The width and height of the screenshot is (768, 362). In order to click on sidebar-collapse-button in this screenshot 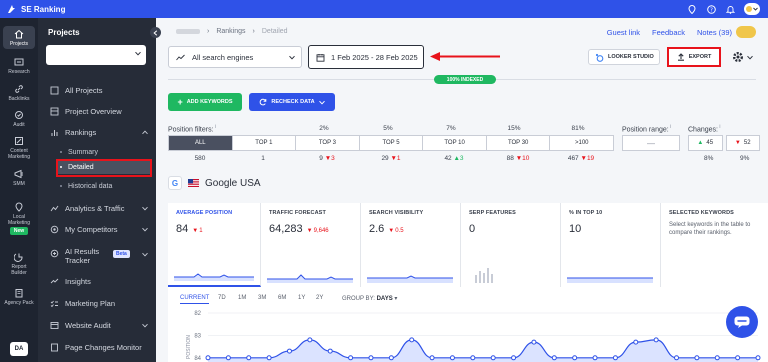, I will do `click(155, 32)`.